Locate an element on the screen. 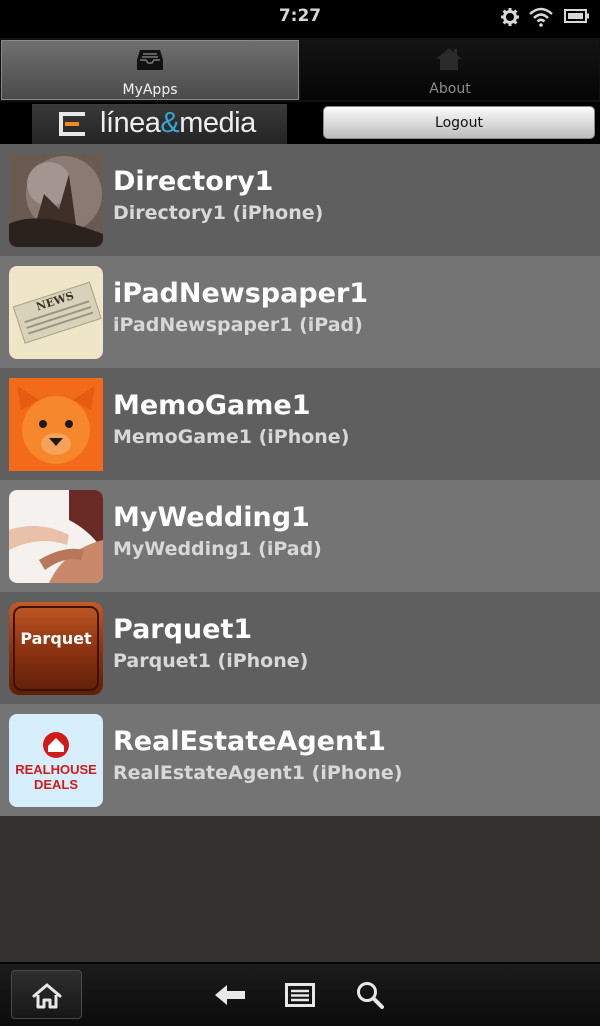 The image size is (600, 1026). app-subtitle: Parquet1 (iPhone) is located at coordinates (211, 661).